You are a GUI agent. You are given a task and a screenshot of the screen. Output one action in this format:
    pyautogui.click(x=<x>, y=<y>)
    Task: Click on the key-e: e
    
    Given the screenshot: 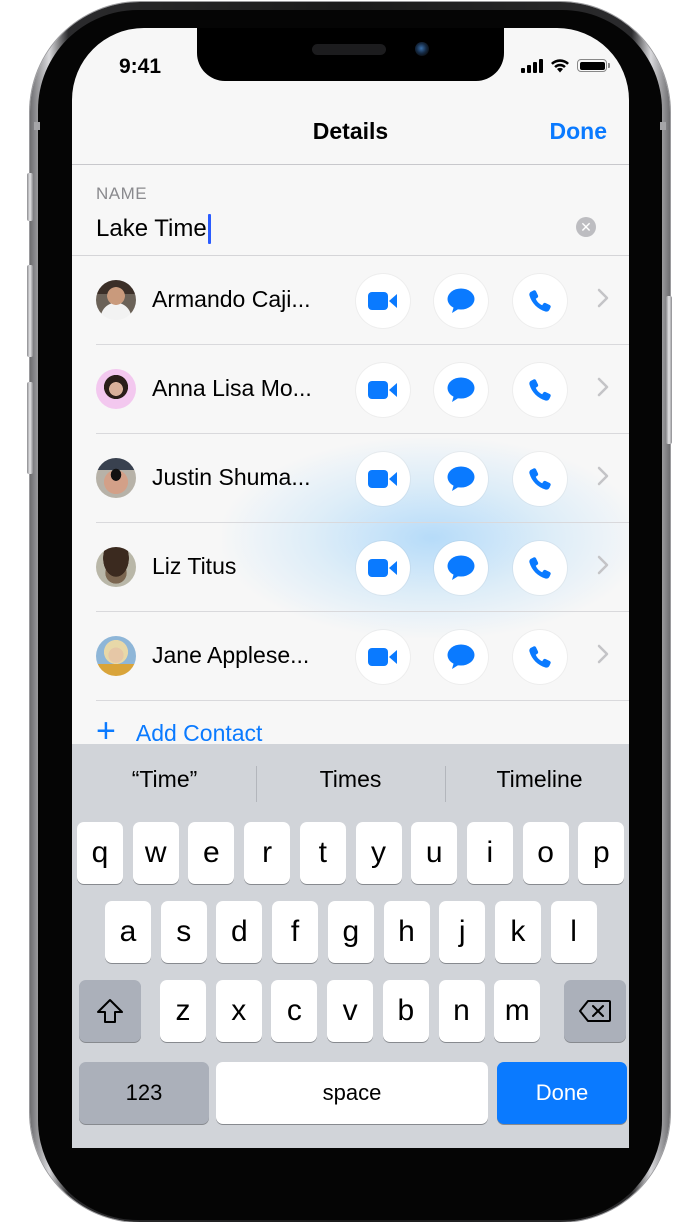 What is the action you would take?
    pyautogui.click(x=211, y=853)
    